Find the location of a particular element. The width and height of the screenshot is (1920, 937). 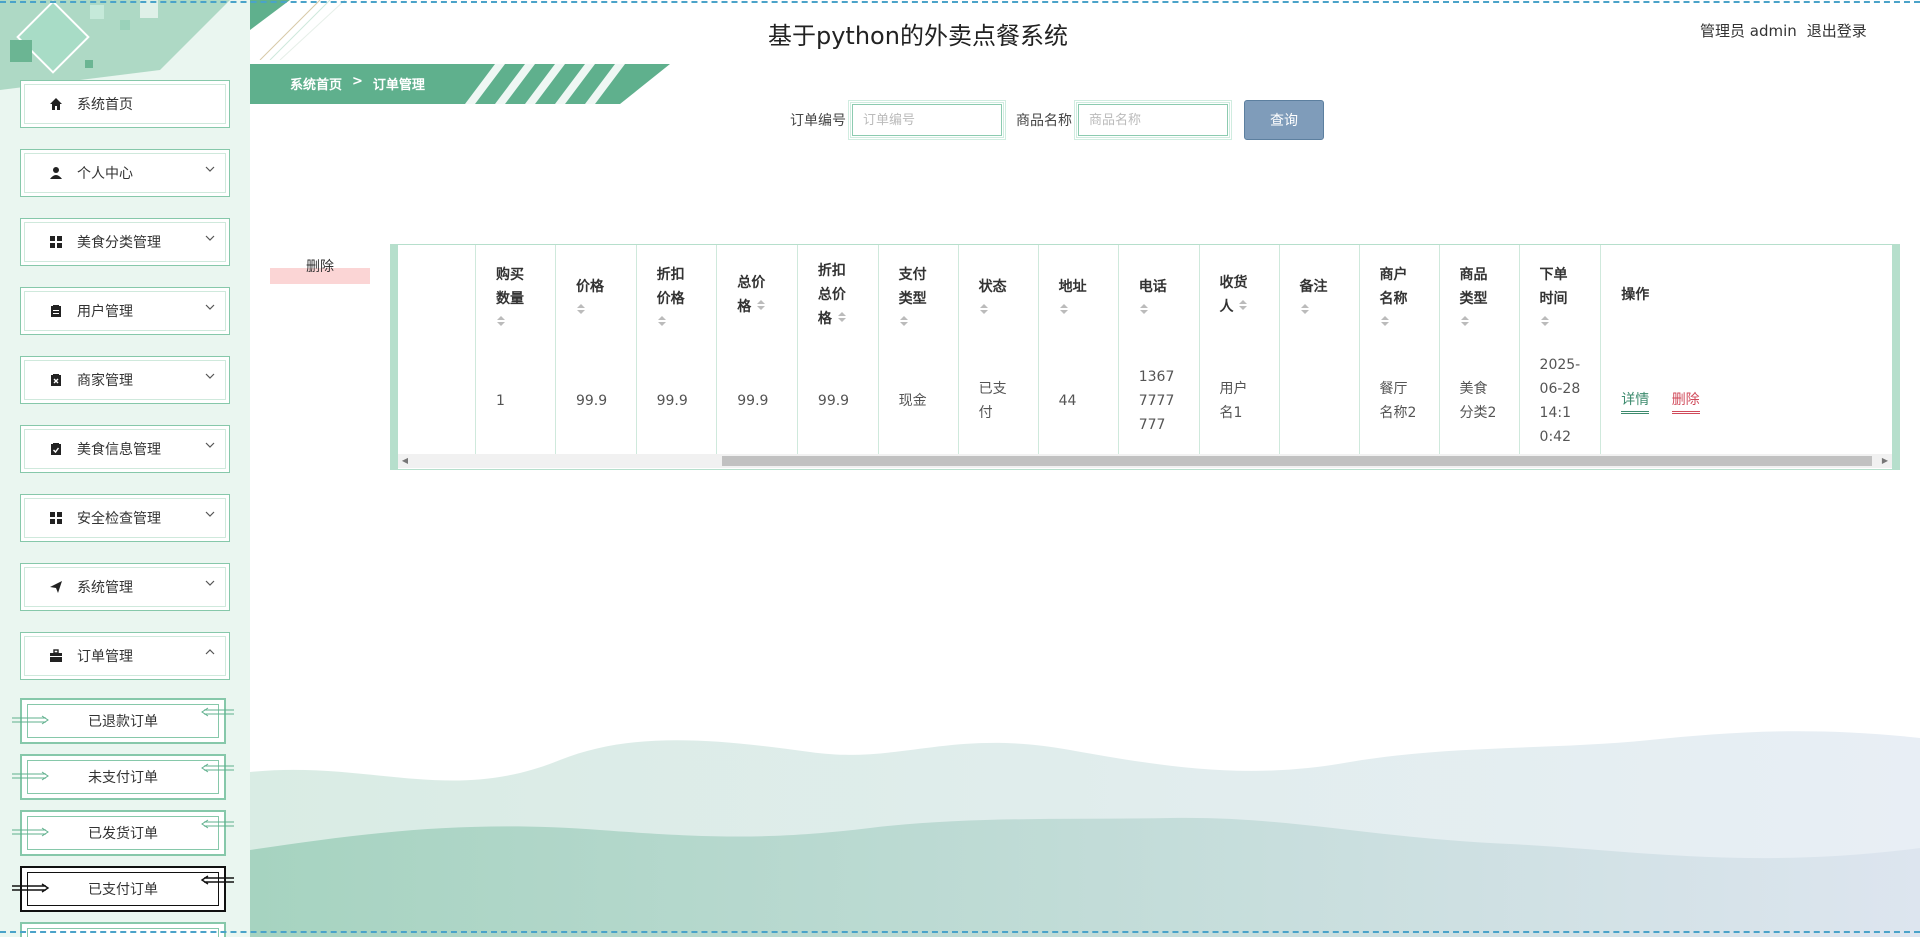

sidebar-item-food-info: 美食信息管理 is located at coordinates (125, 449).